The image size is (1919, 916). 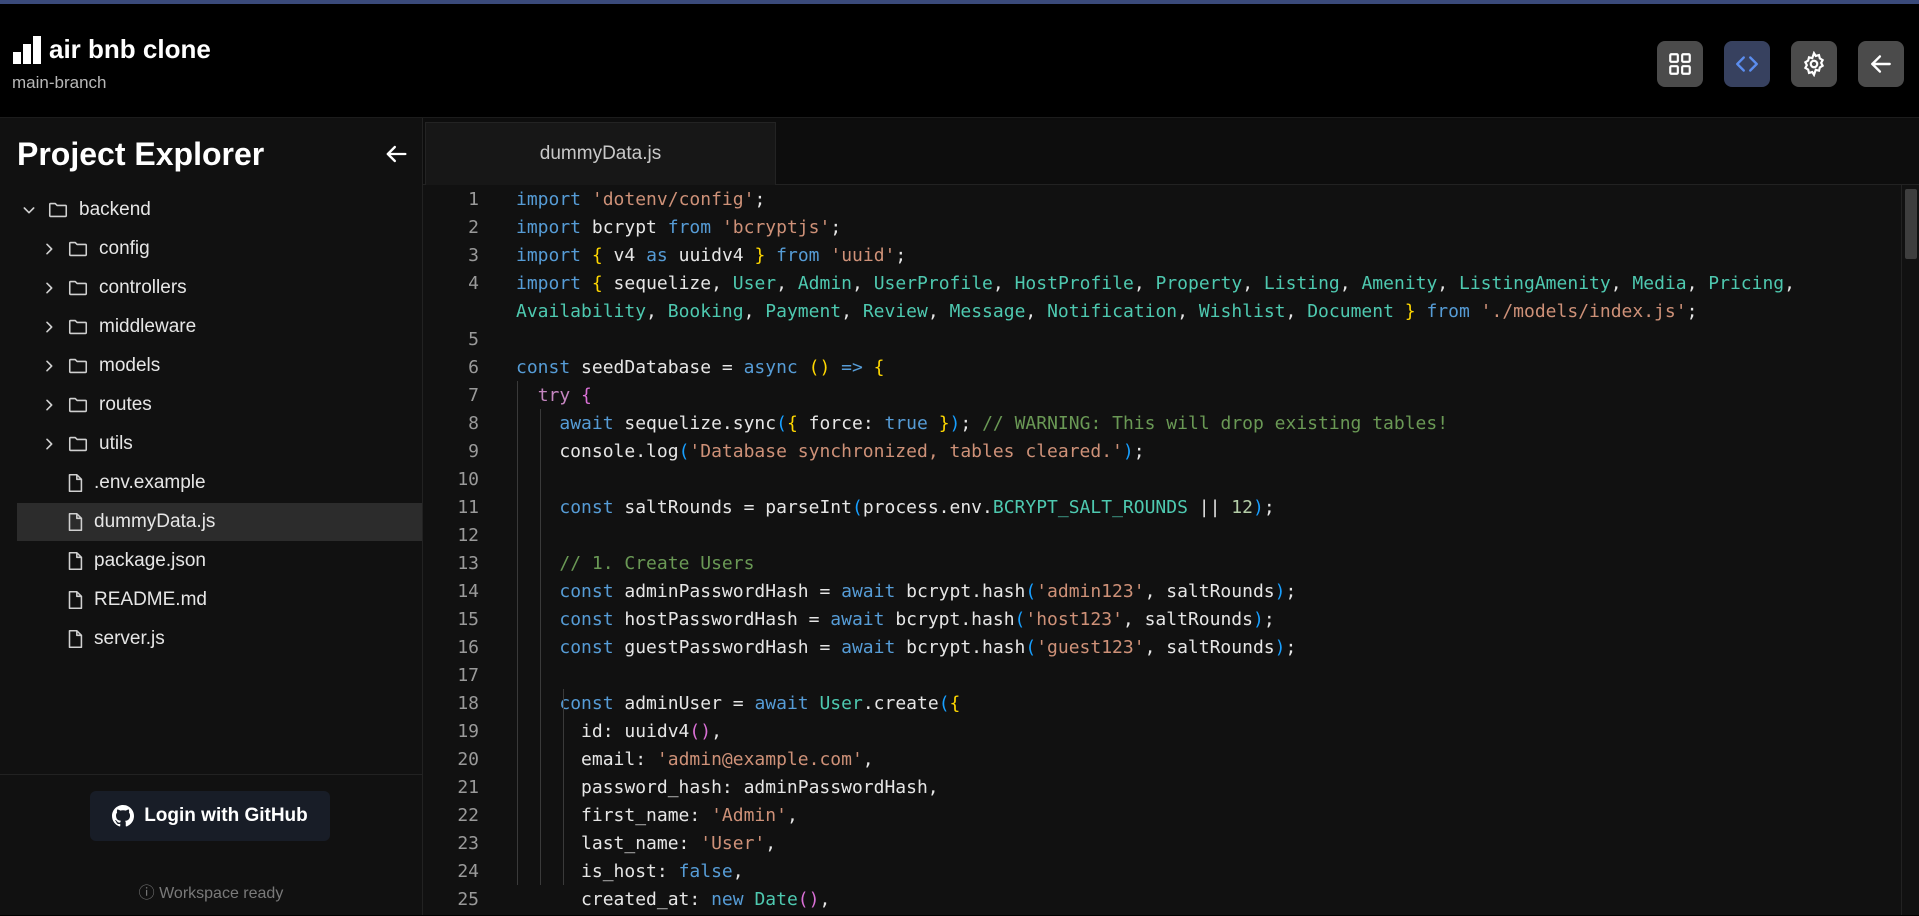 What do you see at coordinates (468, 591) in the screenshot?
I see `line-number: 14` at bounding box center [468, 591].